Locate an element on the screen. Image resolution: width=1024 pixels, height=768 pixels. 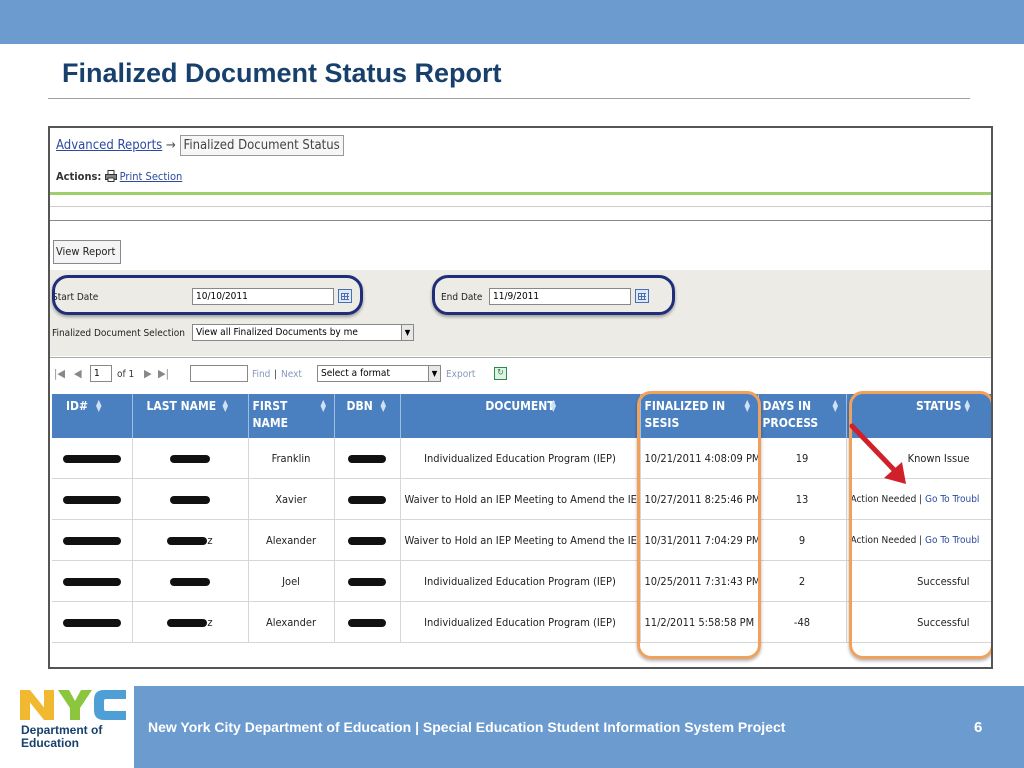
first-name-cell: Joel is located at coordinates (291, 581).